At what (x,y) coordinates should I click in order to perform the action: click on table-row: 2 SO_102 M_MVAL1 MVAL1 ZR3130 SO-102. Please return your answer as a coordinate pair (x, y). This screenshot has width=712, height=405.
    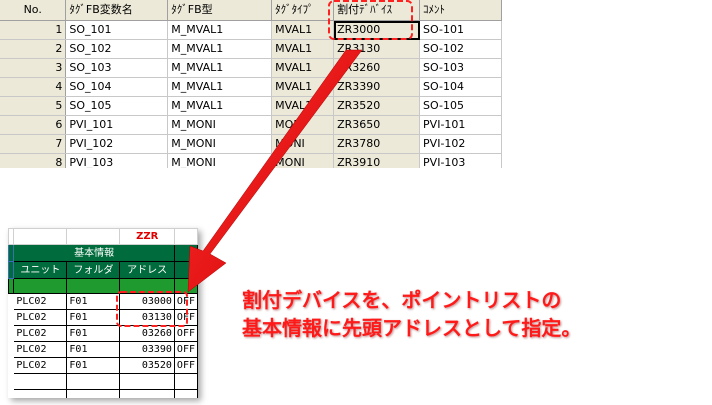
    Looking at the image, I should click on (251, 49).